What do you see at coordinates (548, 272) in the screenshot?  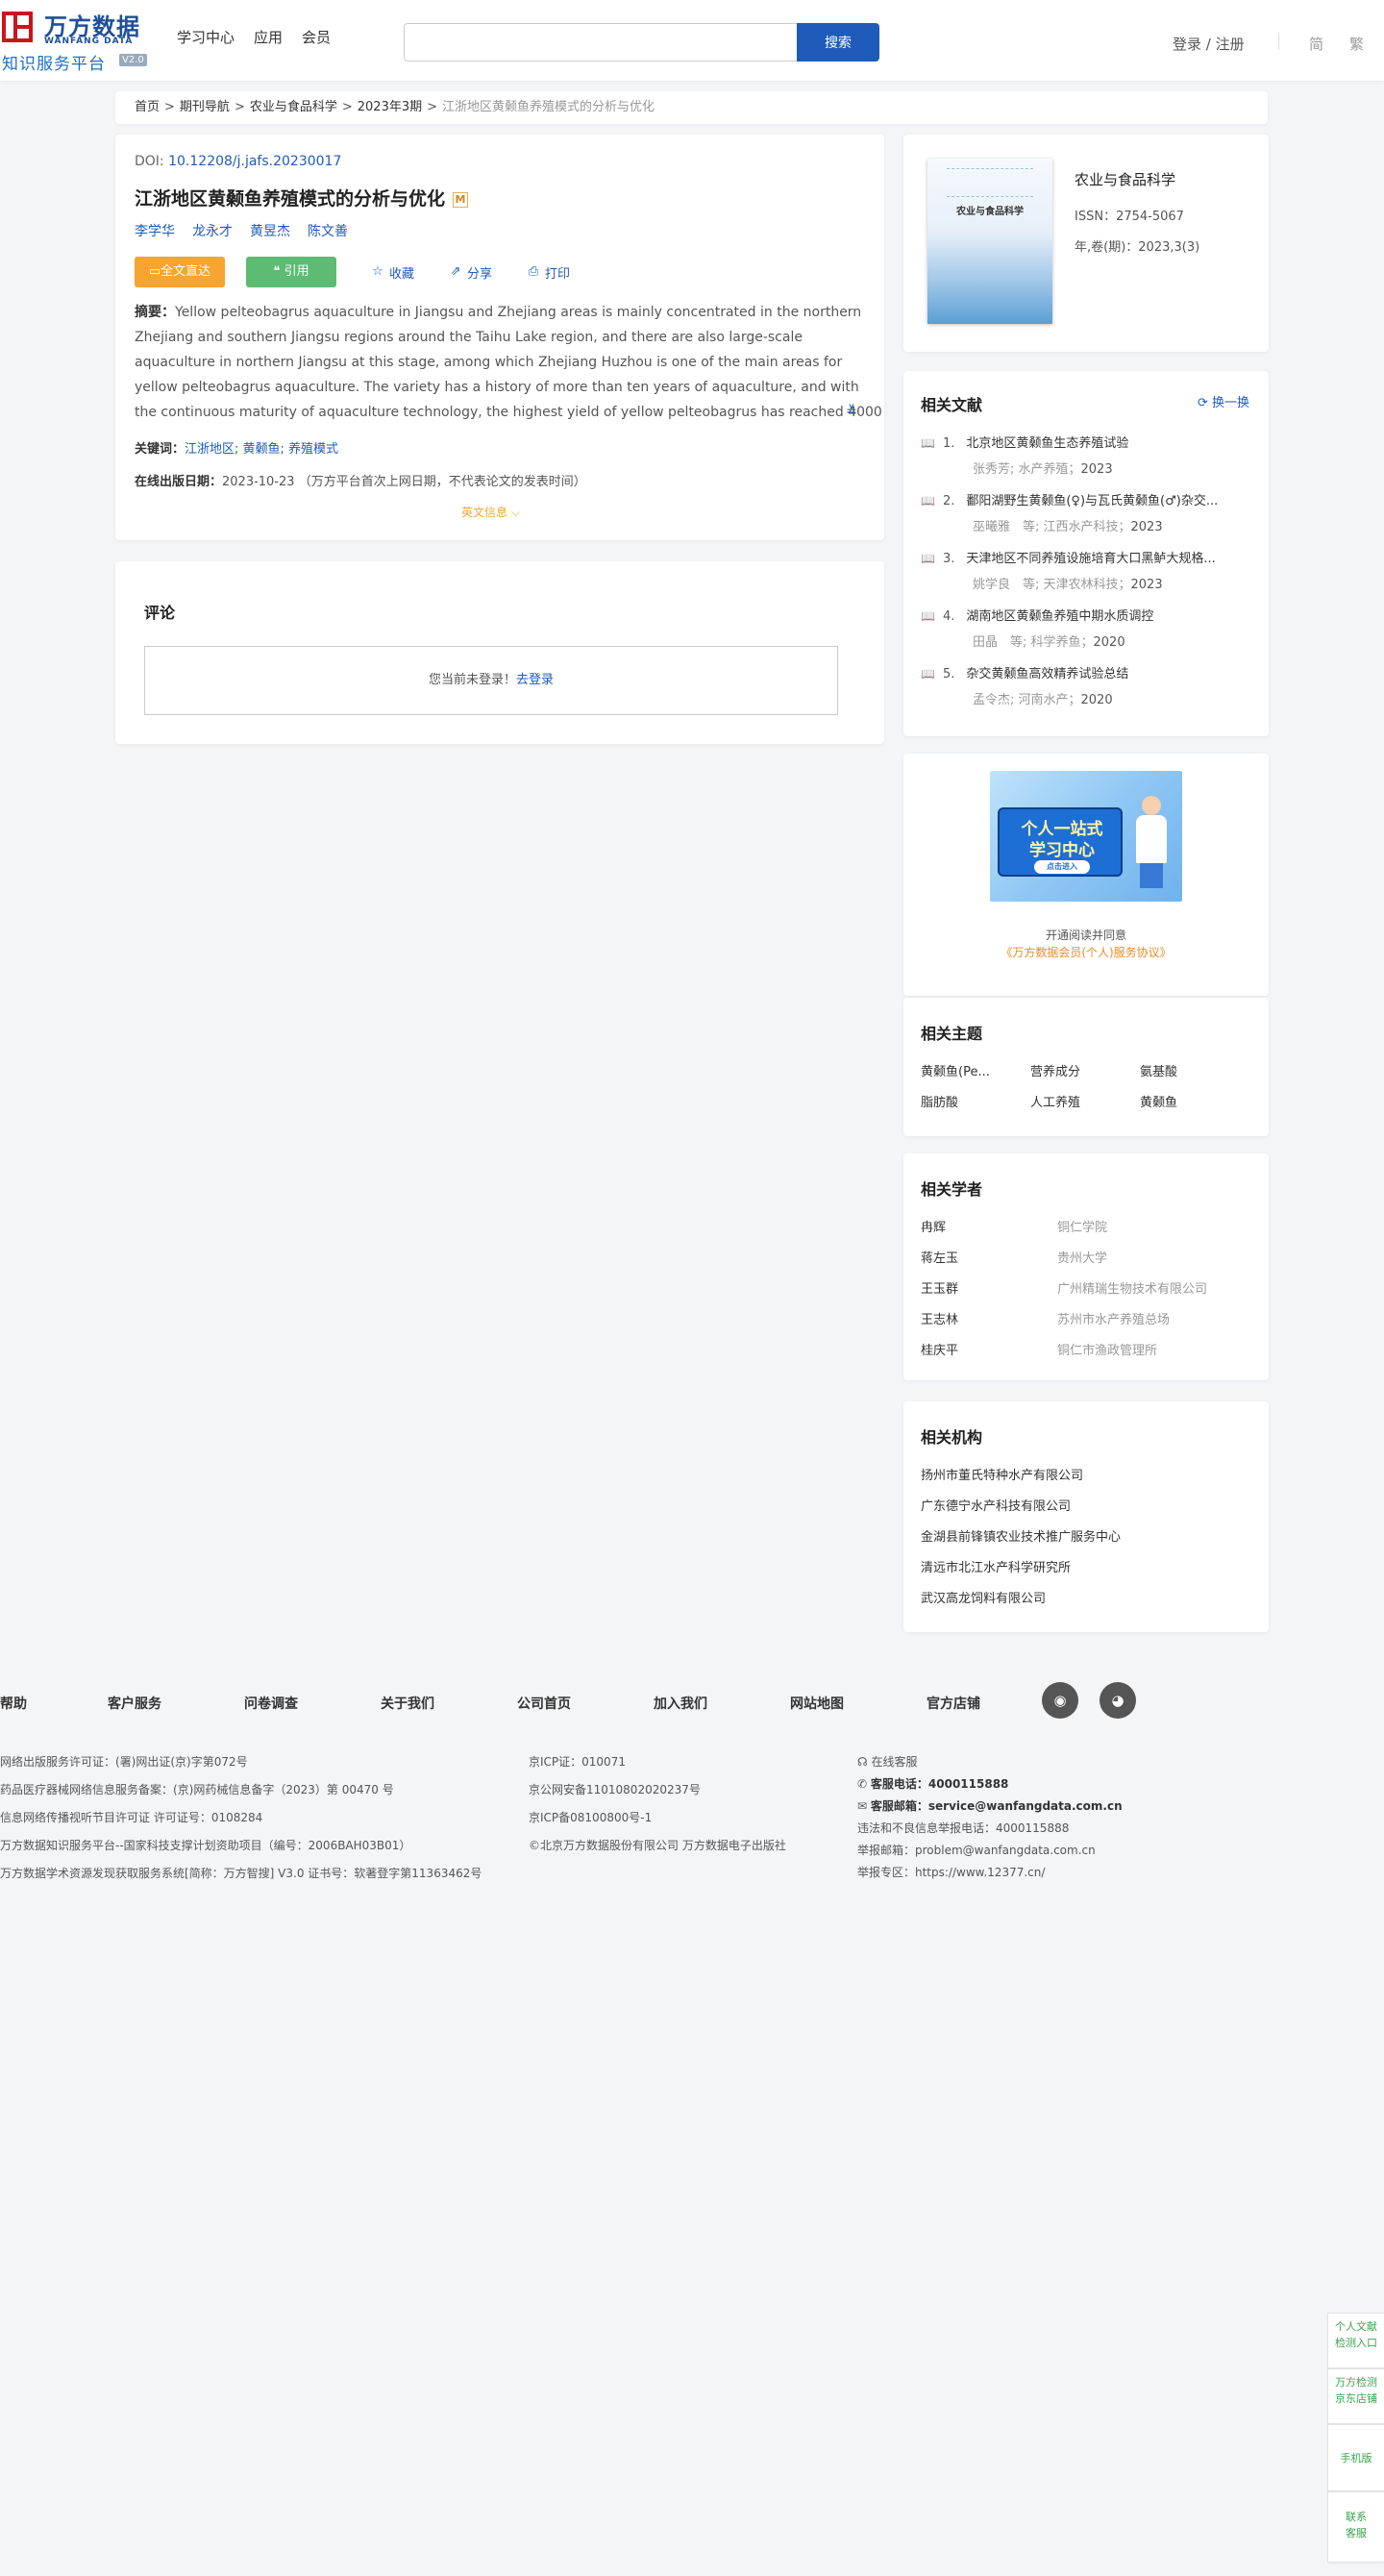 I see `print-button: ⎙ 打印` at bounding box center [548, 272].